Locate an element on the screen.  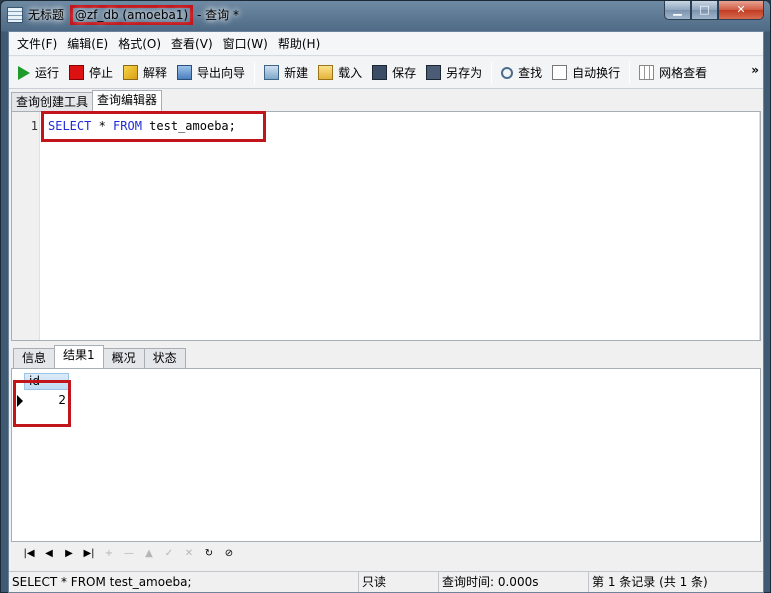
first-record-button: |◀ is located at coordinates (29, 554).